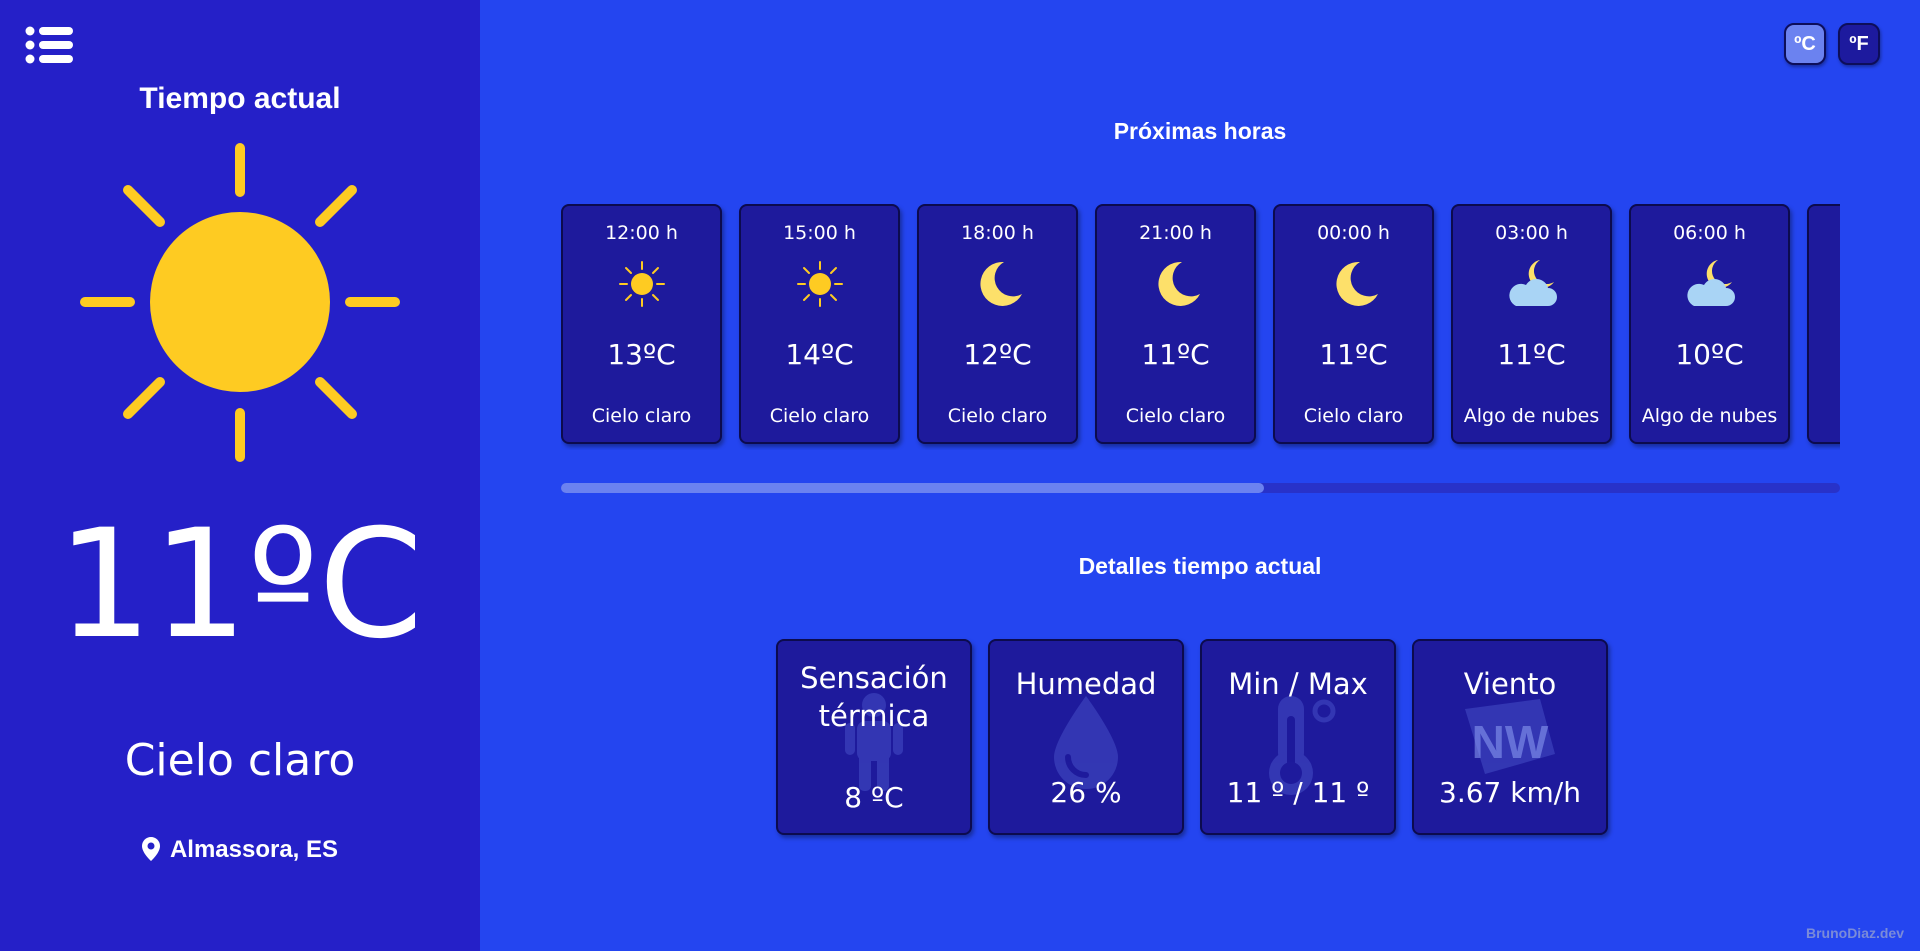 Image resolution: width=1920 pixels, height=951 pixels. Describe the element at coordinates (913, 488) in the screenshot. I see `hourly-scrollbar-thumb` at that location.